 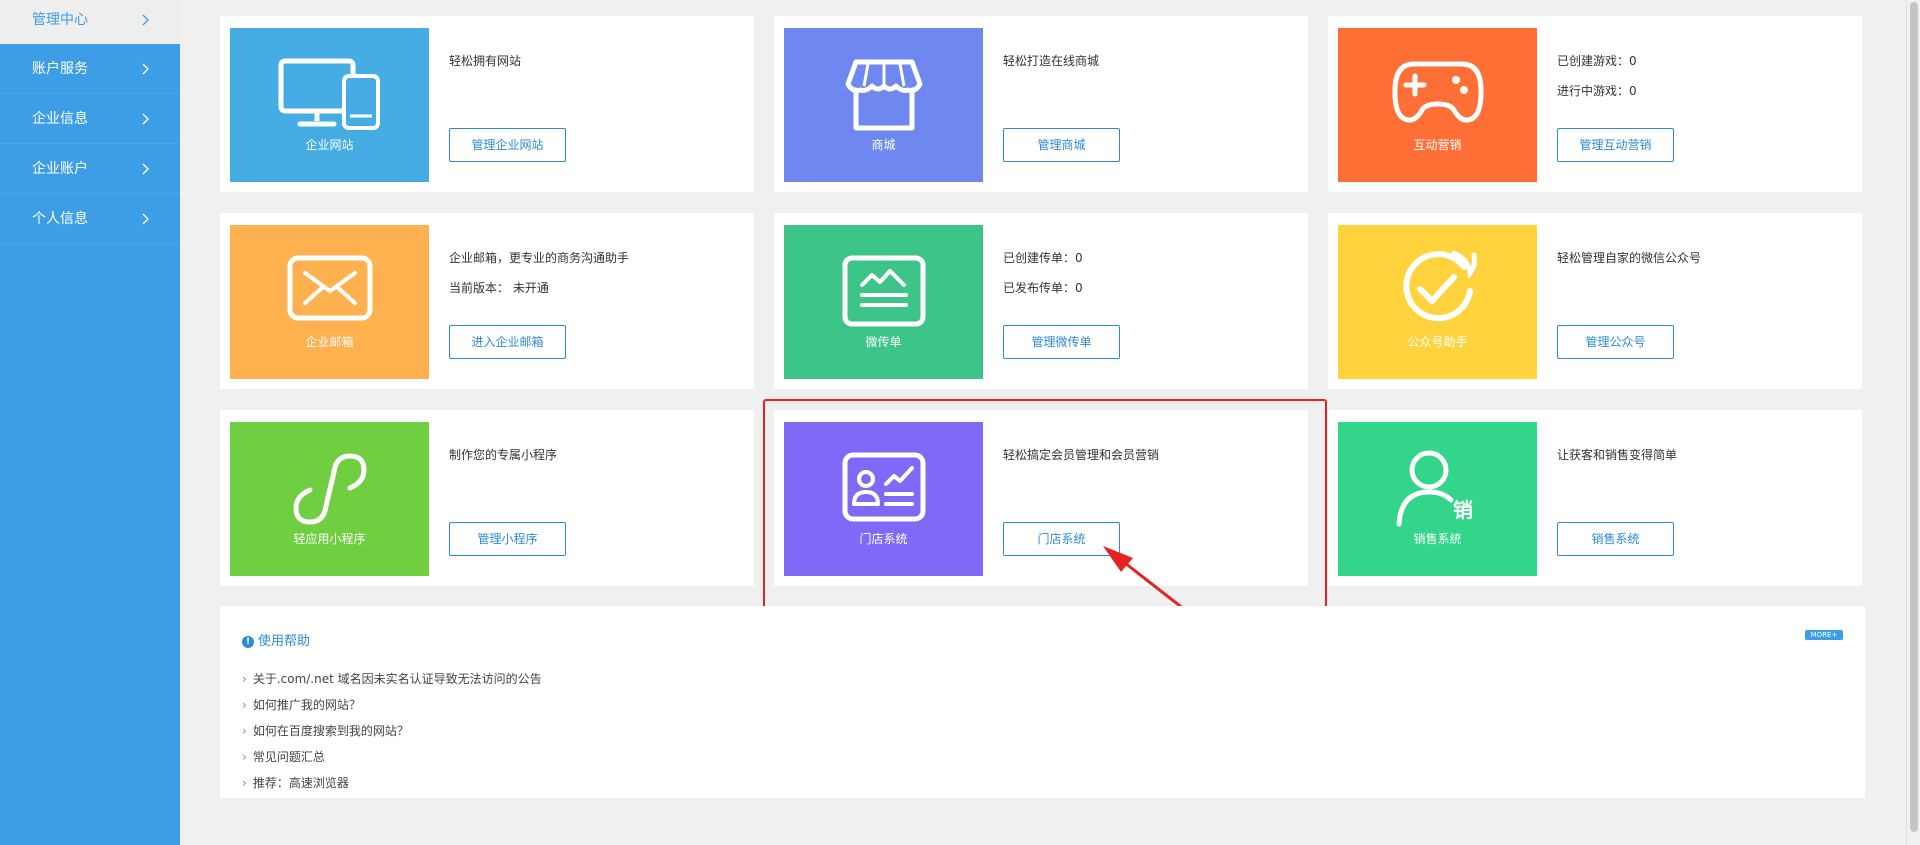 What do you see at coordinates (1914, 417) in the screenshot?
I see `scrollbar-thumb` at bounding box center [1914, 417].